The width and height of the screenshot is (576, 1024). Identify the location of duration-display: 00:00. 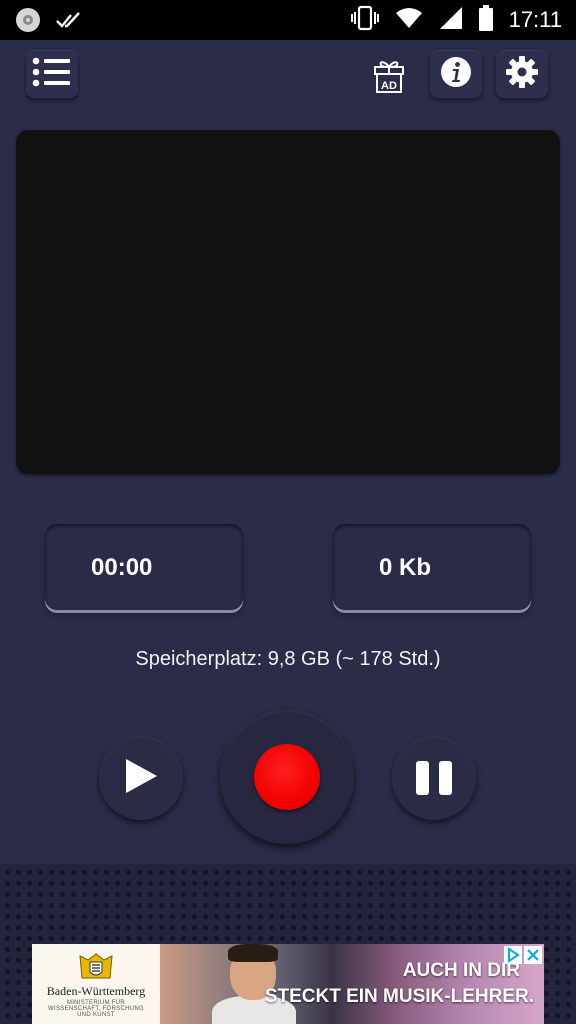
(144, 567).